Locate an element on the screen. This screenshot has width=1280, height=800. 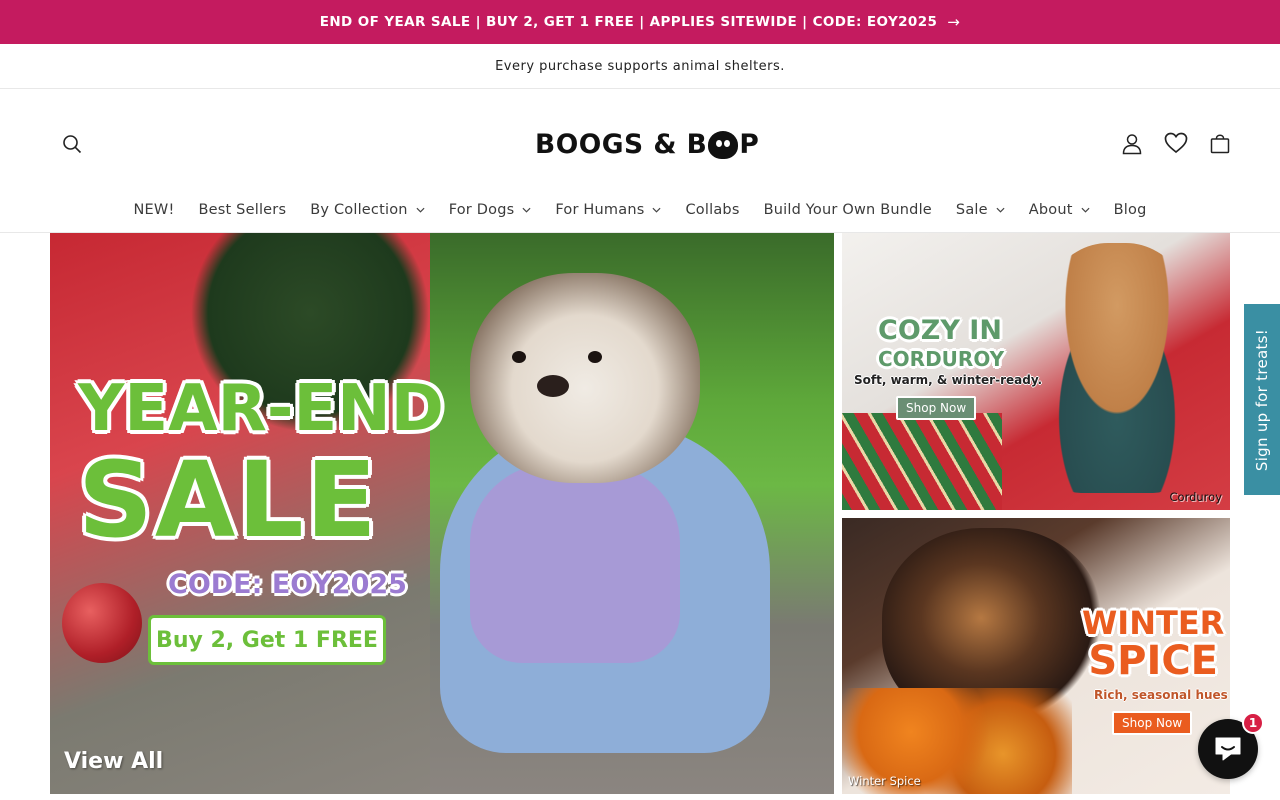
tile-title-line1: COZY IN is located at coordinates (940, 330).